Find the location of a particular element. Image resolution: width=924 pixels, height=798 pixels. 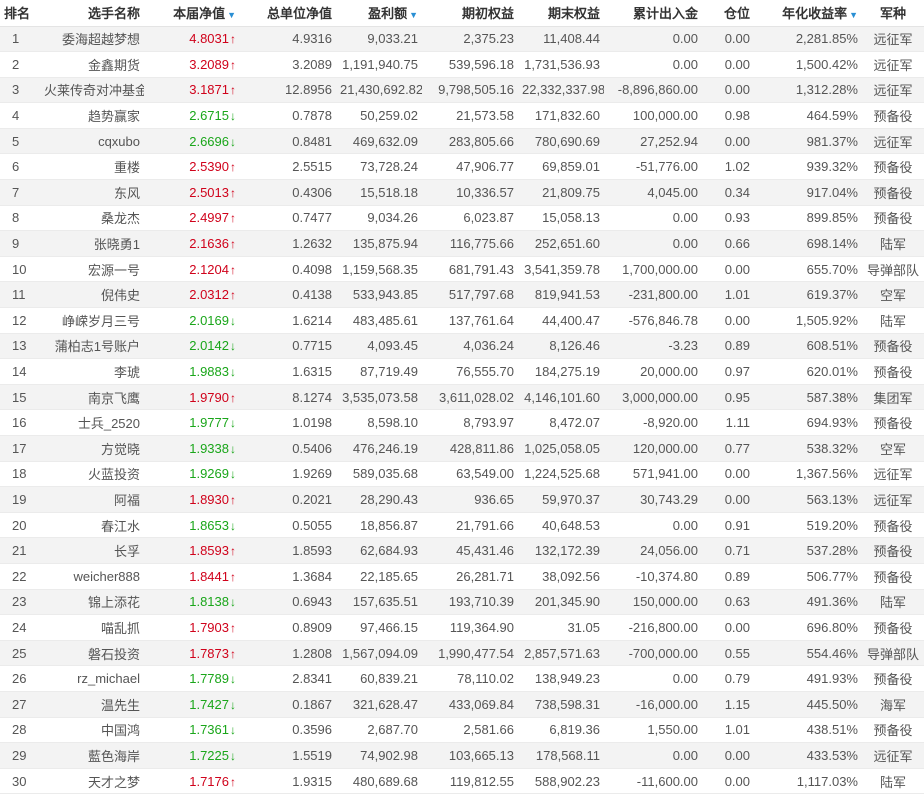

column-header-name: 选手名称 is located at coordinates (92, 13).